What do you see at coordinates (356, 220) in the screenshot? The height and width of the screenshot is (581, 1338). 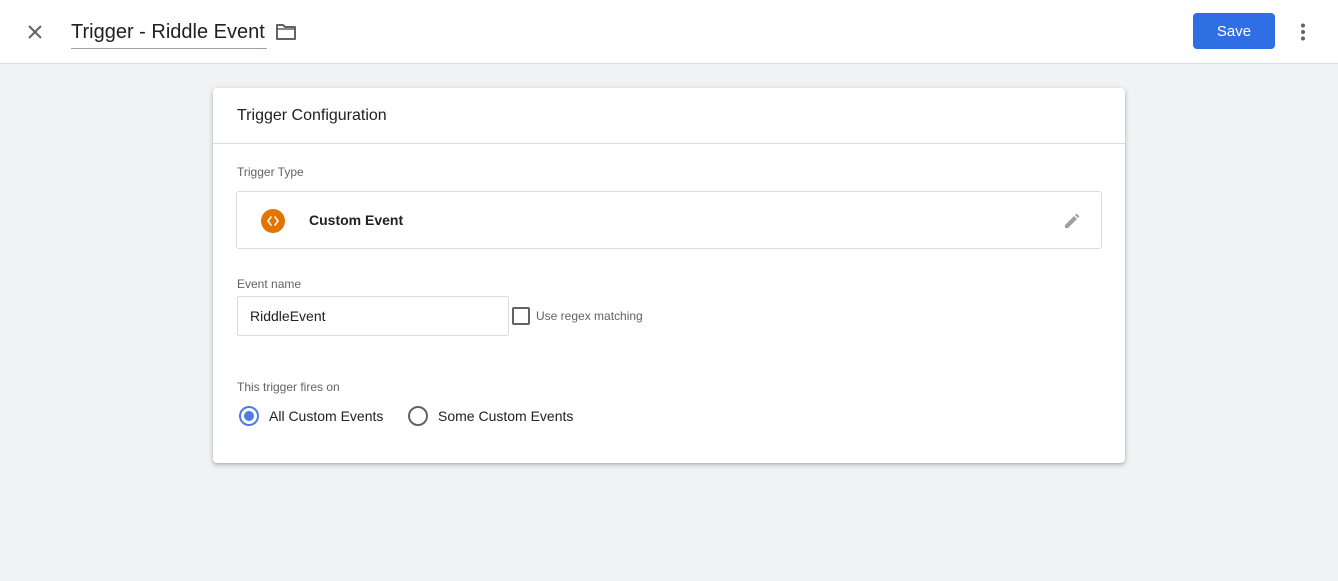 I see `trigger-type-name: Custom Event` at bounding box center [356, 220].